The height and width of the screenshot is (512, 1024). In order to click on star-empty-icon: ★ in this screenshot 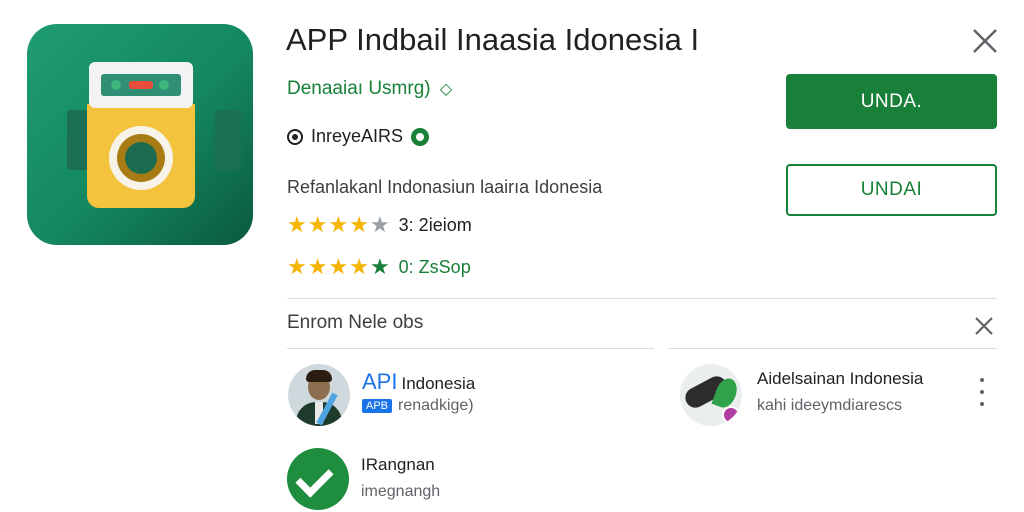, I will do `click(379, 224)`.